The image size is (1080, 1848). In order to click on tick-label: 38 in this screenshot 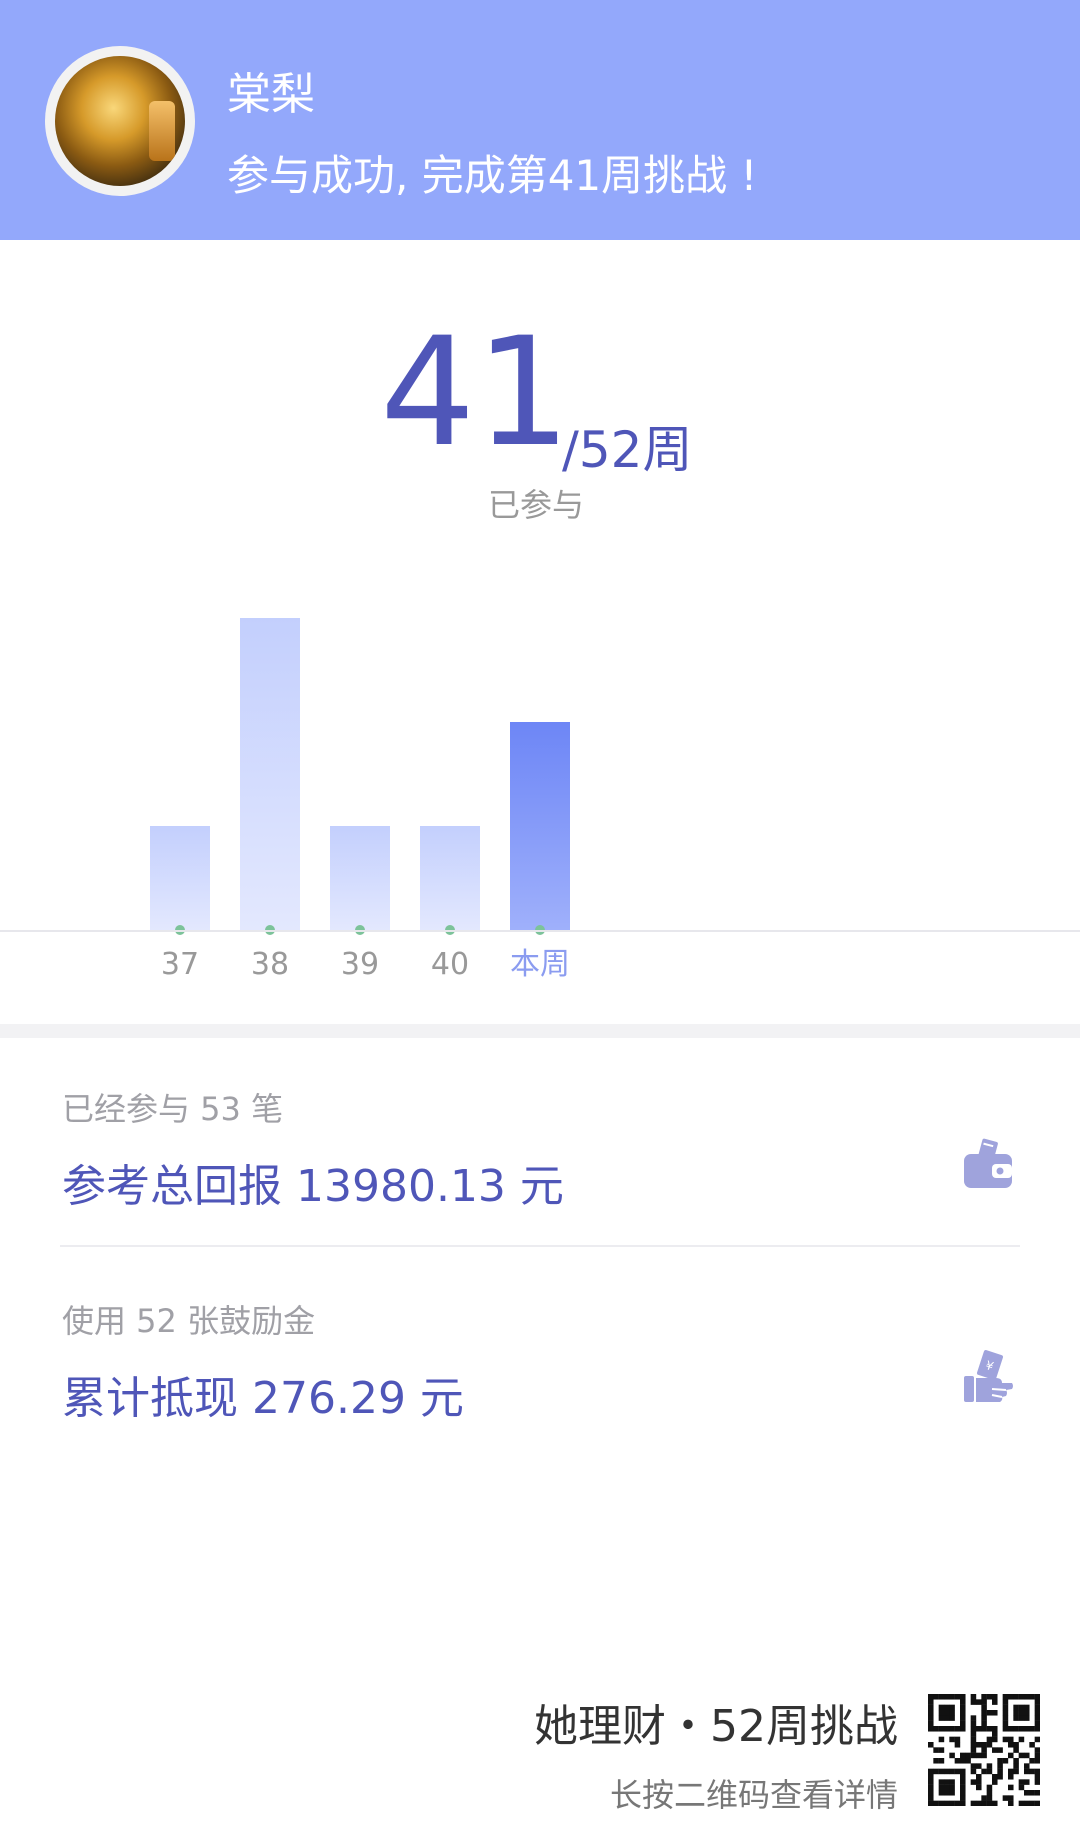, I will do `click(270, 964)`.